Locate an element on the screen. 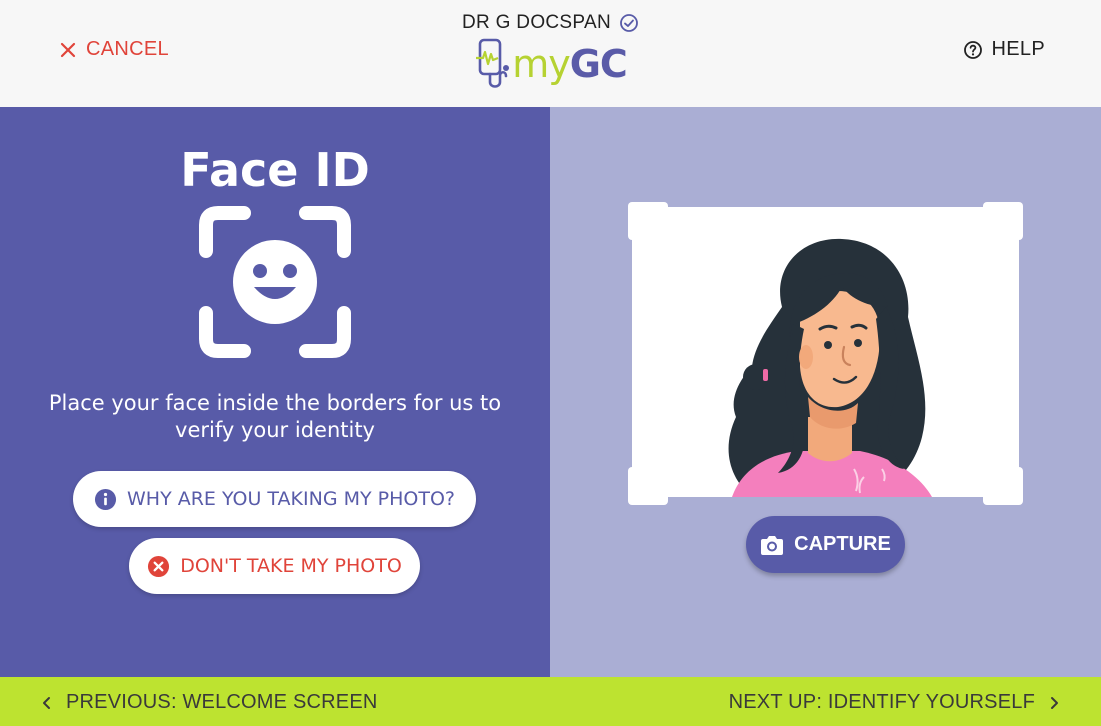 This screenshot has height=726, width=1101. logo-gc-text: GC is located at coordinates (598, 64).